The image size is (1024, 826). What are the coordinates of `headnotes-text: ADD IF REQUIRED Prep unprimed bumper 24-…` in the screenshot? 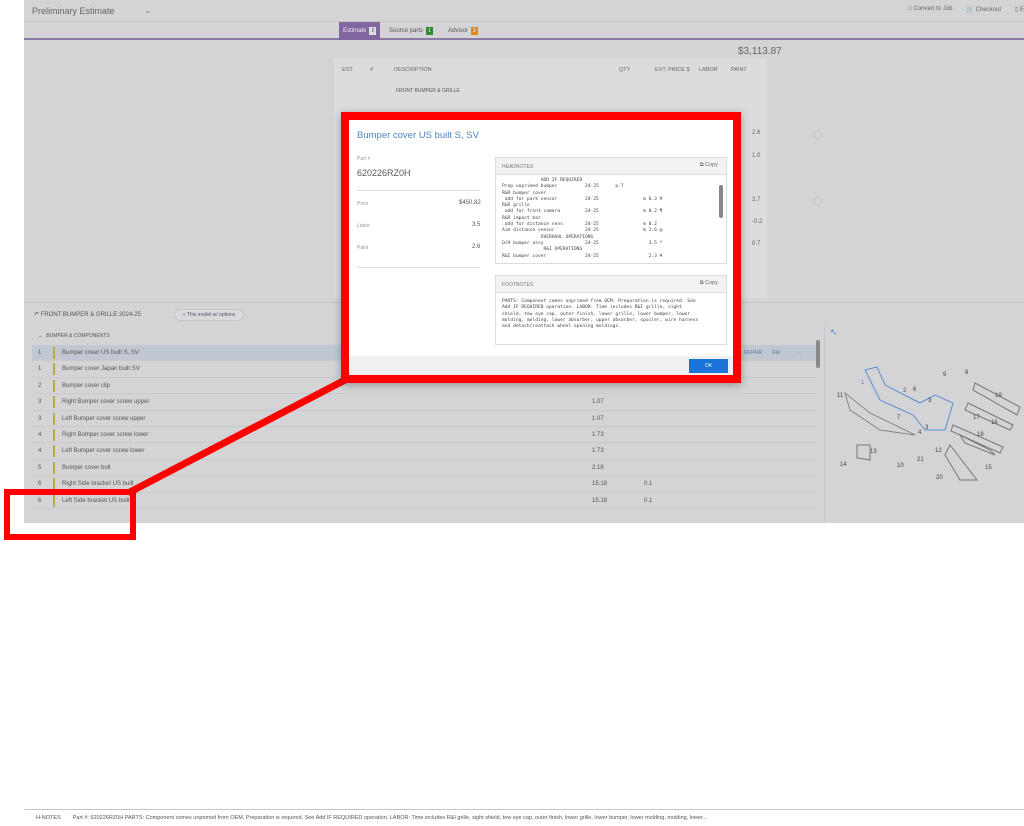 It's located at (582, 218).